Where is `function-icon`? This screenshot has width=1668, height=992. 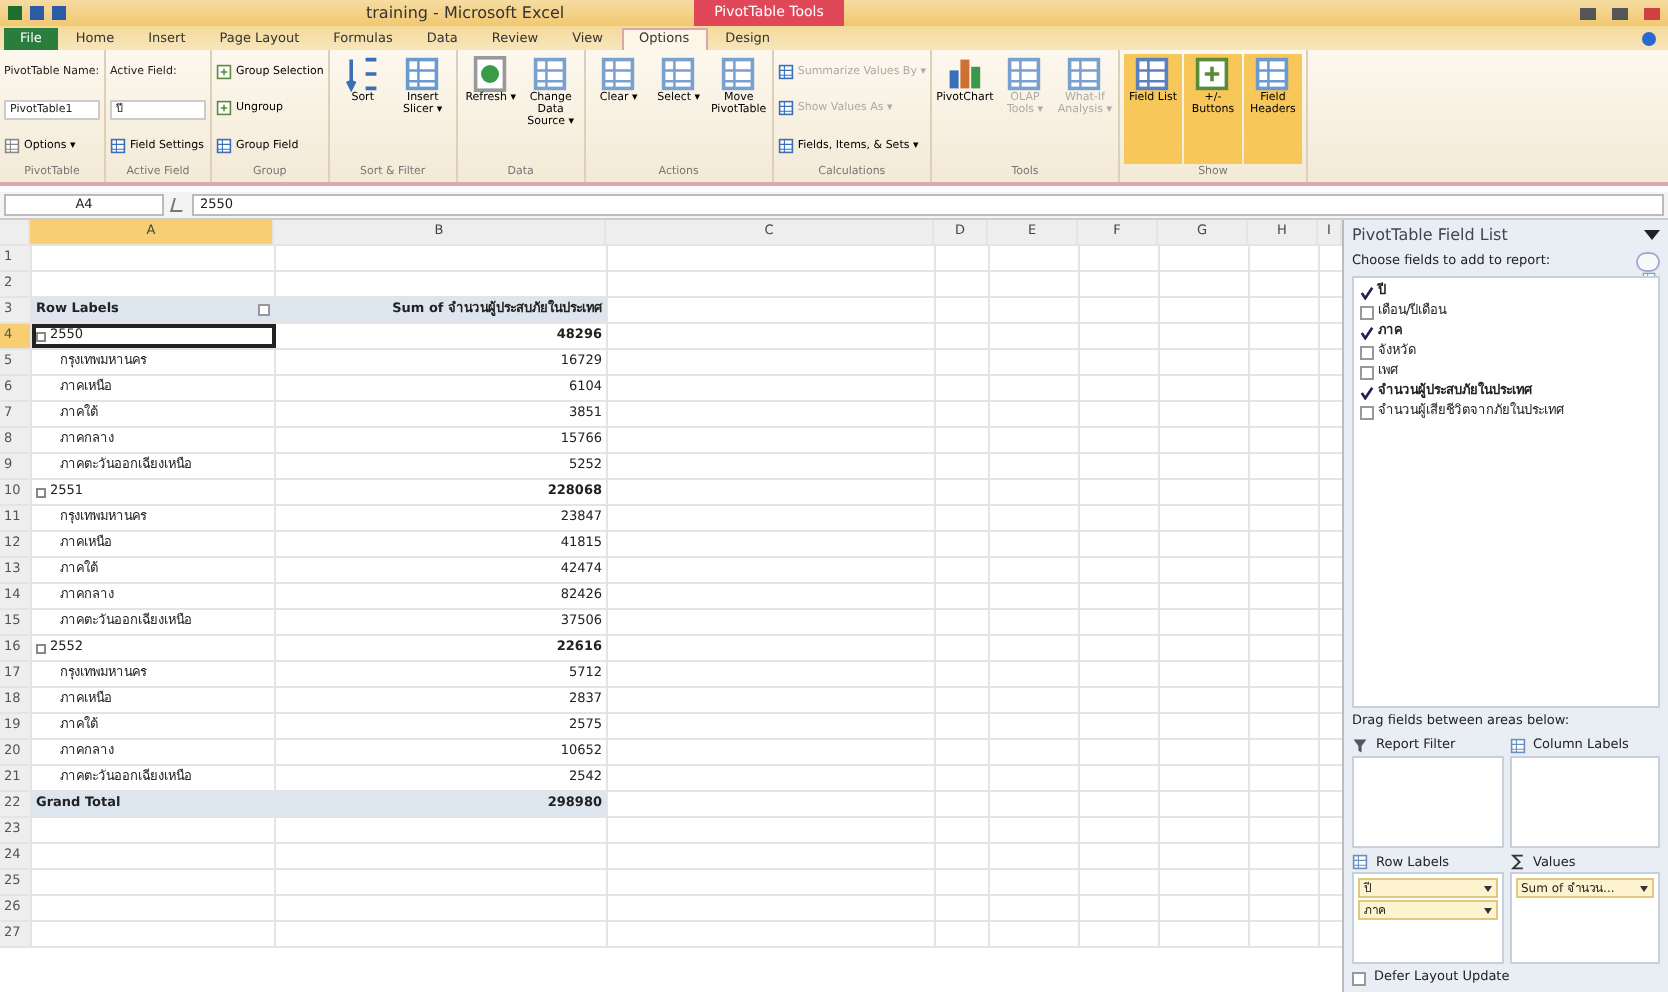 function-icon is located at coordinates (178, 205).